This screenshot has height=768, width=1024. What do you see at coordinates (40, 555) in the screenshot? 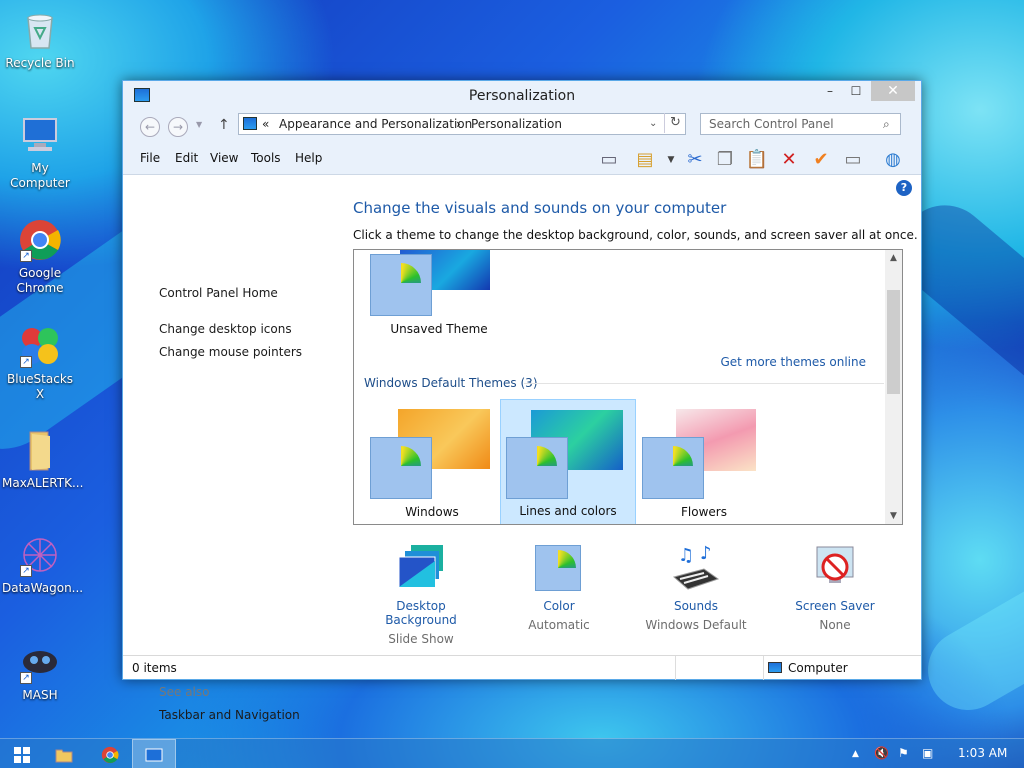
I see `datawagon-icon: ↗` at bounding box center [40, 555].